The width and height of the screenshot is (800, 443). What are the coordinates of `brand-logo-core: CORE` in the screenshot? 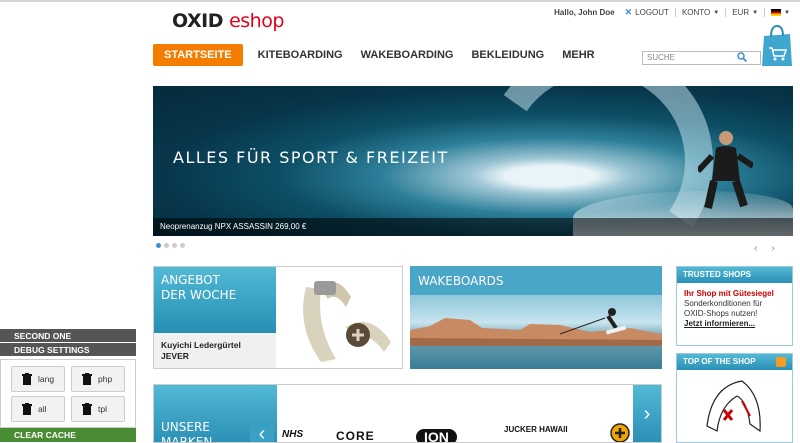 It's located at (355, 435).